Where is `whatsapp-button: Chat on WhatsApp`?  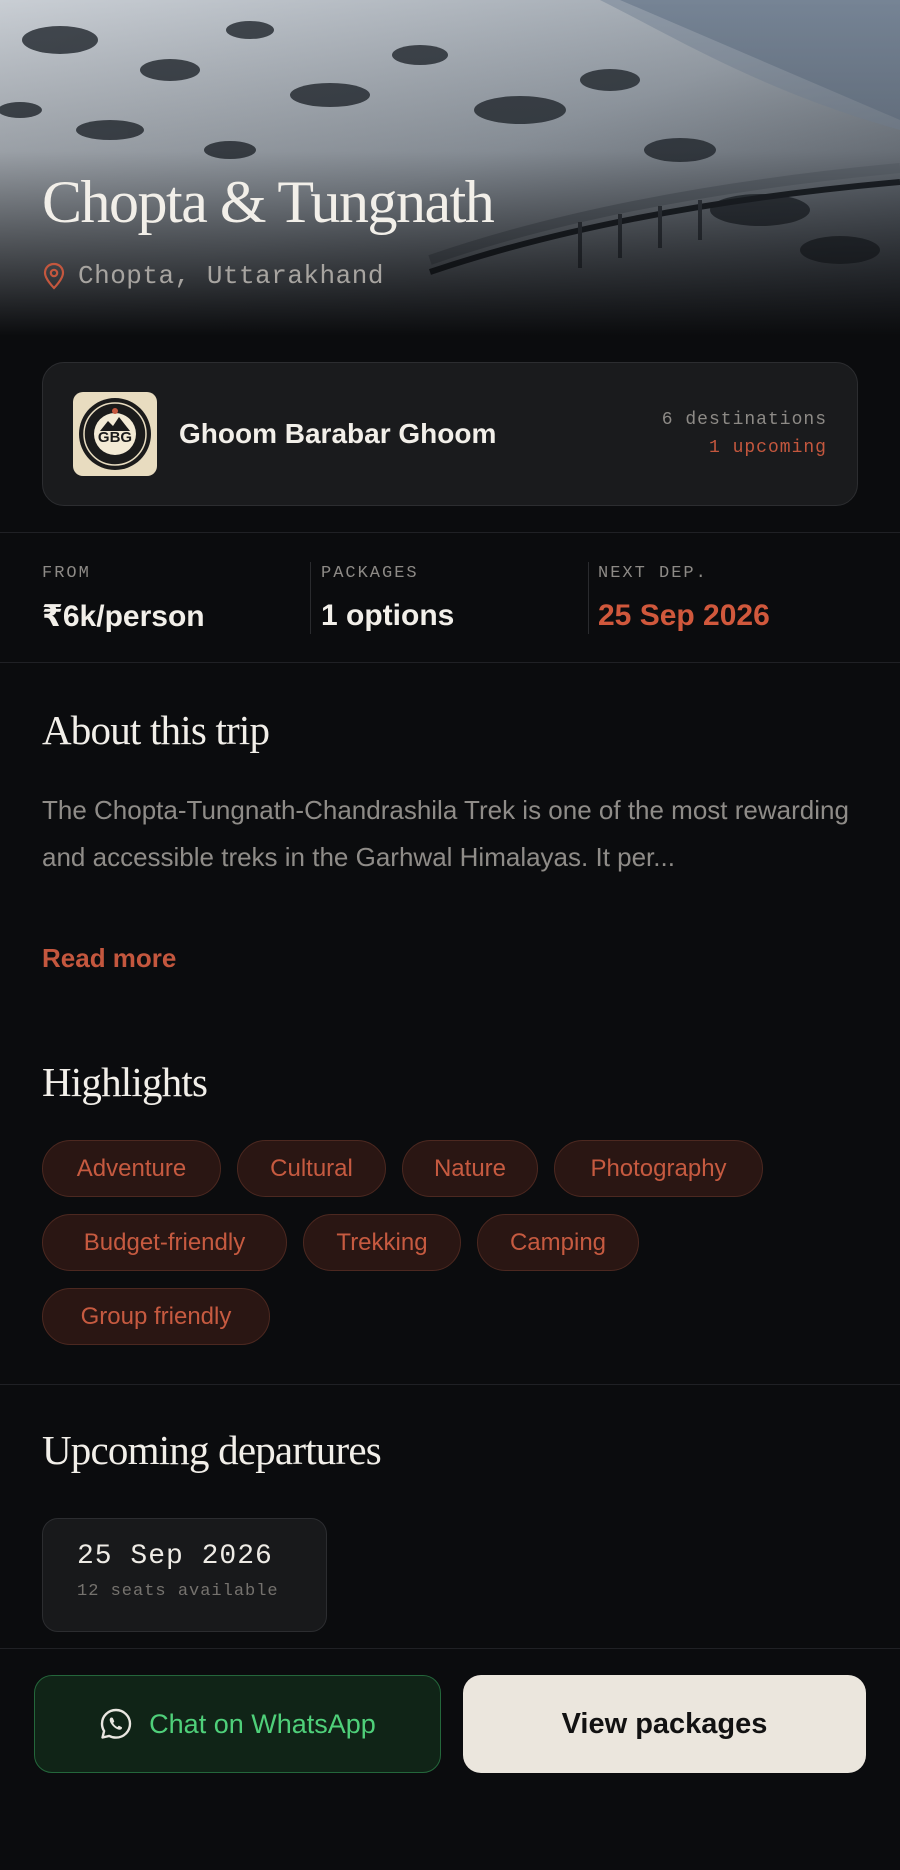 whatsapp-button: Chat on WhatsApp is located at coordinates (237, 1724).